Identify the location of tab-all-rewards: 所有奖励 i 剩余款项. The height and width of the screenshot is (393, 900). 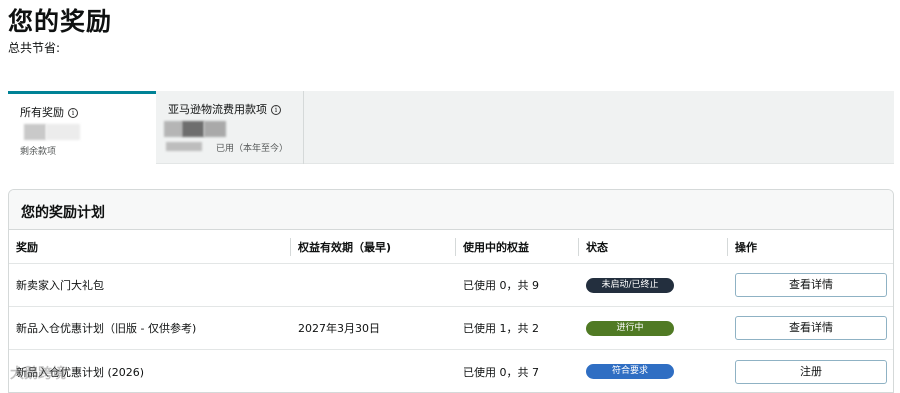
(82, 127).